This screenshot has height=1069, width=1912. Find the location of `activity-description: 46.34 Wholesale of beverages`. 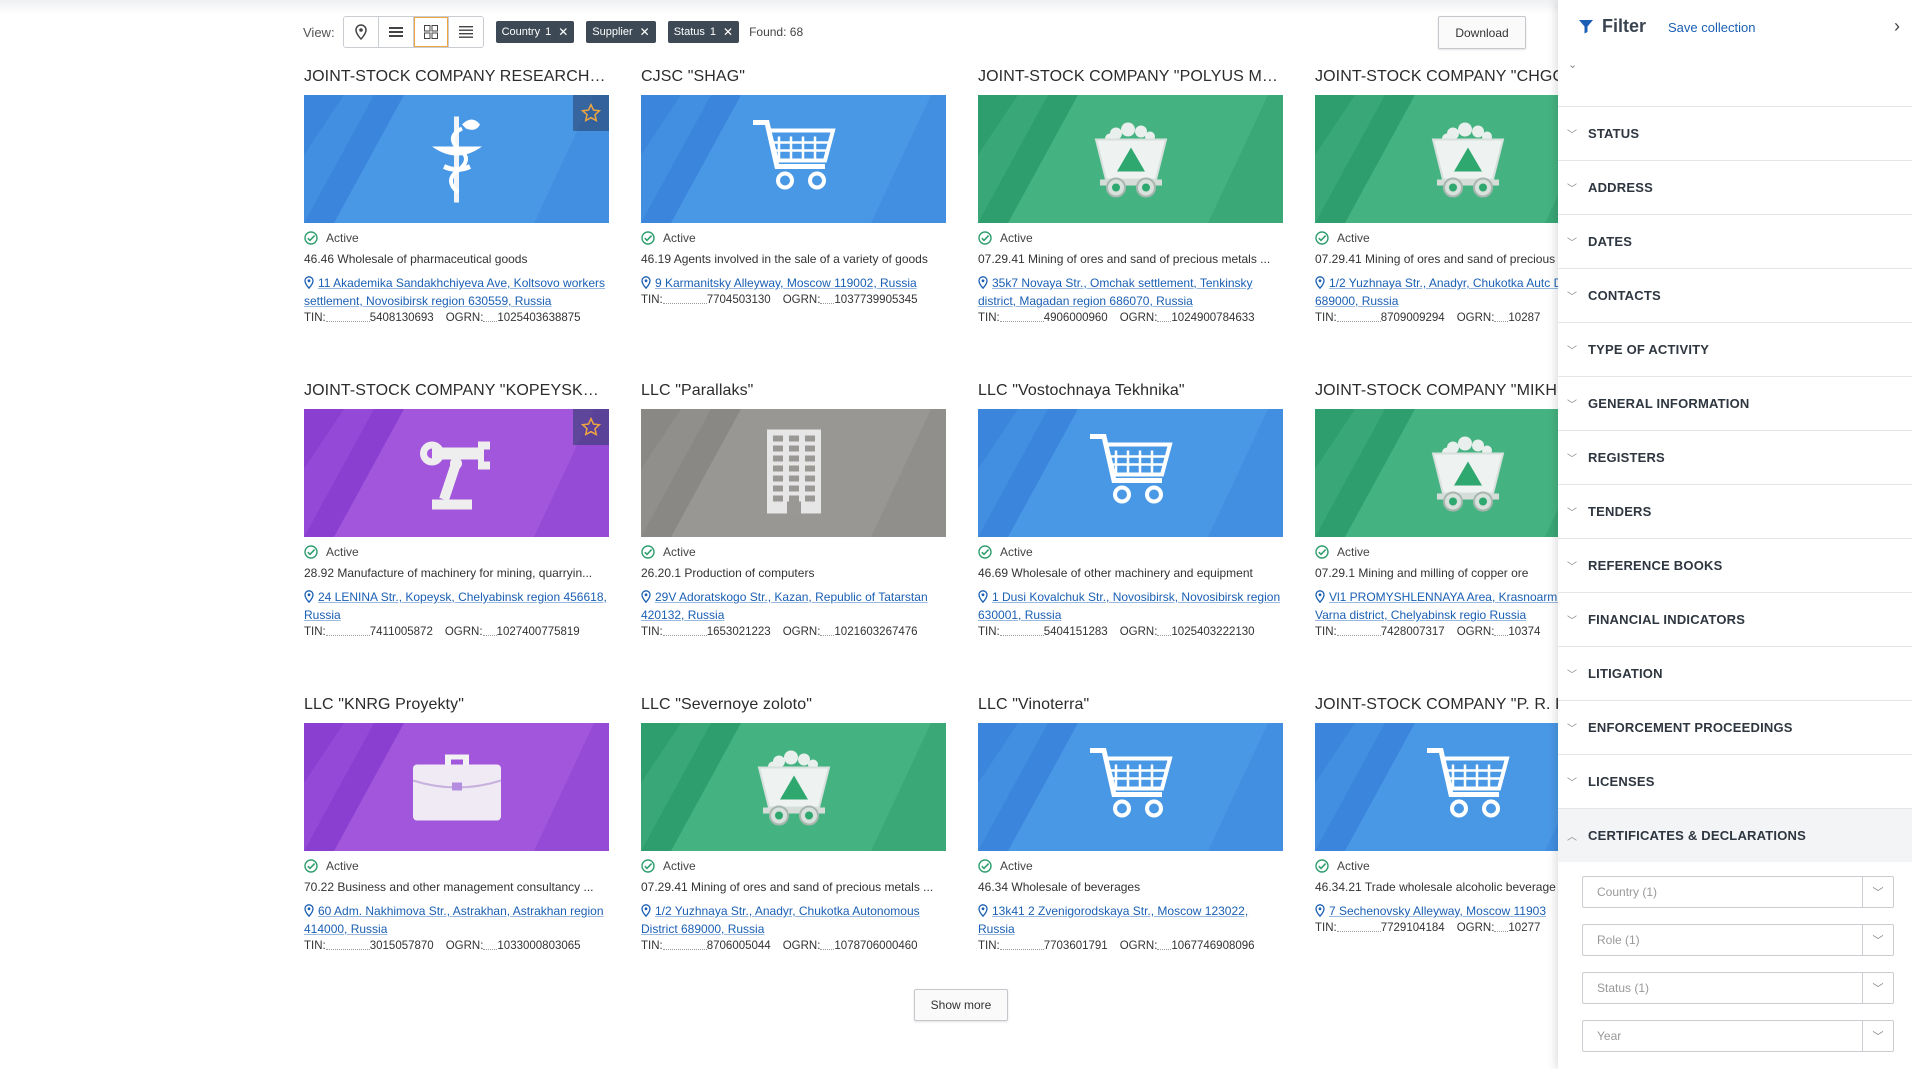

activity-description: 46.34 Wholesale of beverages is located at coordinates (1059, 887).